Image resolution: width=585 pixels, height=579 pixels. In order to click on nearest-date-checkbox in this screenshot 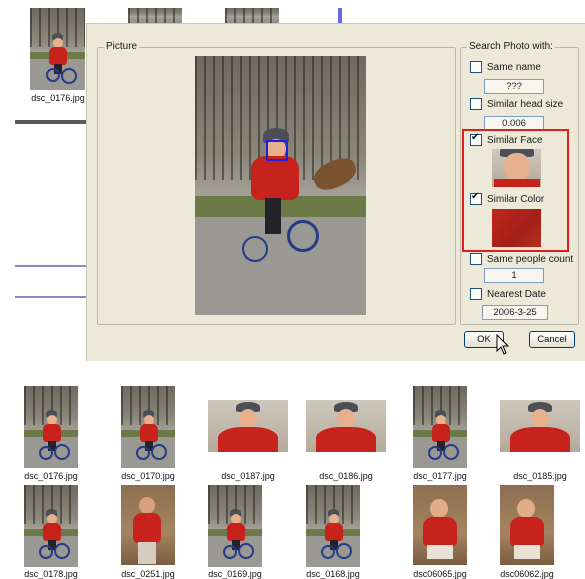, I will do `click(476, 294)`.